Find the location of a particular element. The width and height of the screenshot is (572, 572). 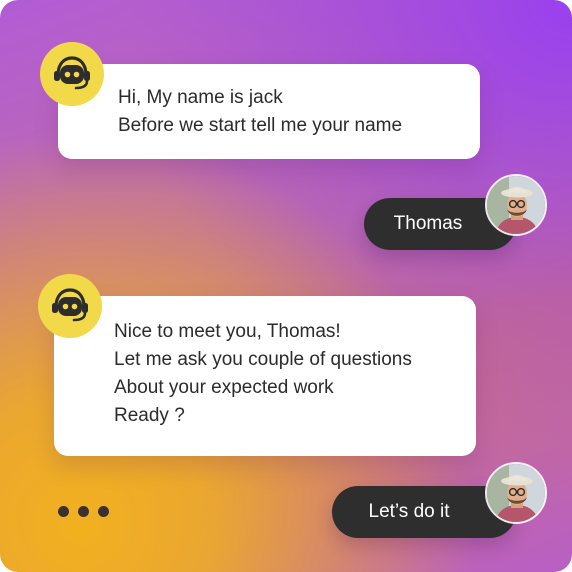

bot-message-line: Hi, My name is jack is located at coordinates (200, 97).